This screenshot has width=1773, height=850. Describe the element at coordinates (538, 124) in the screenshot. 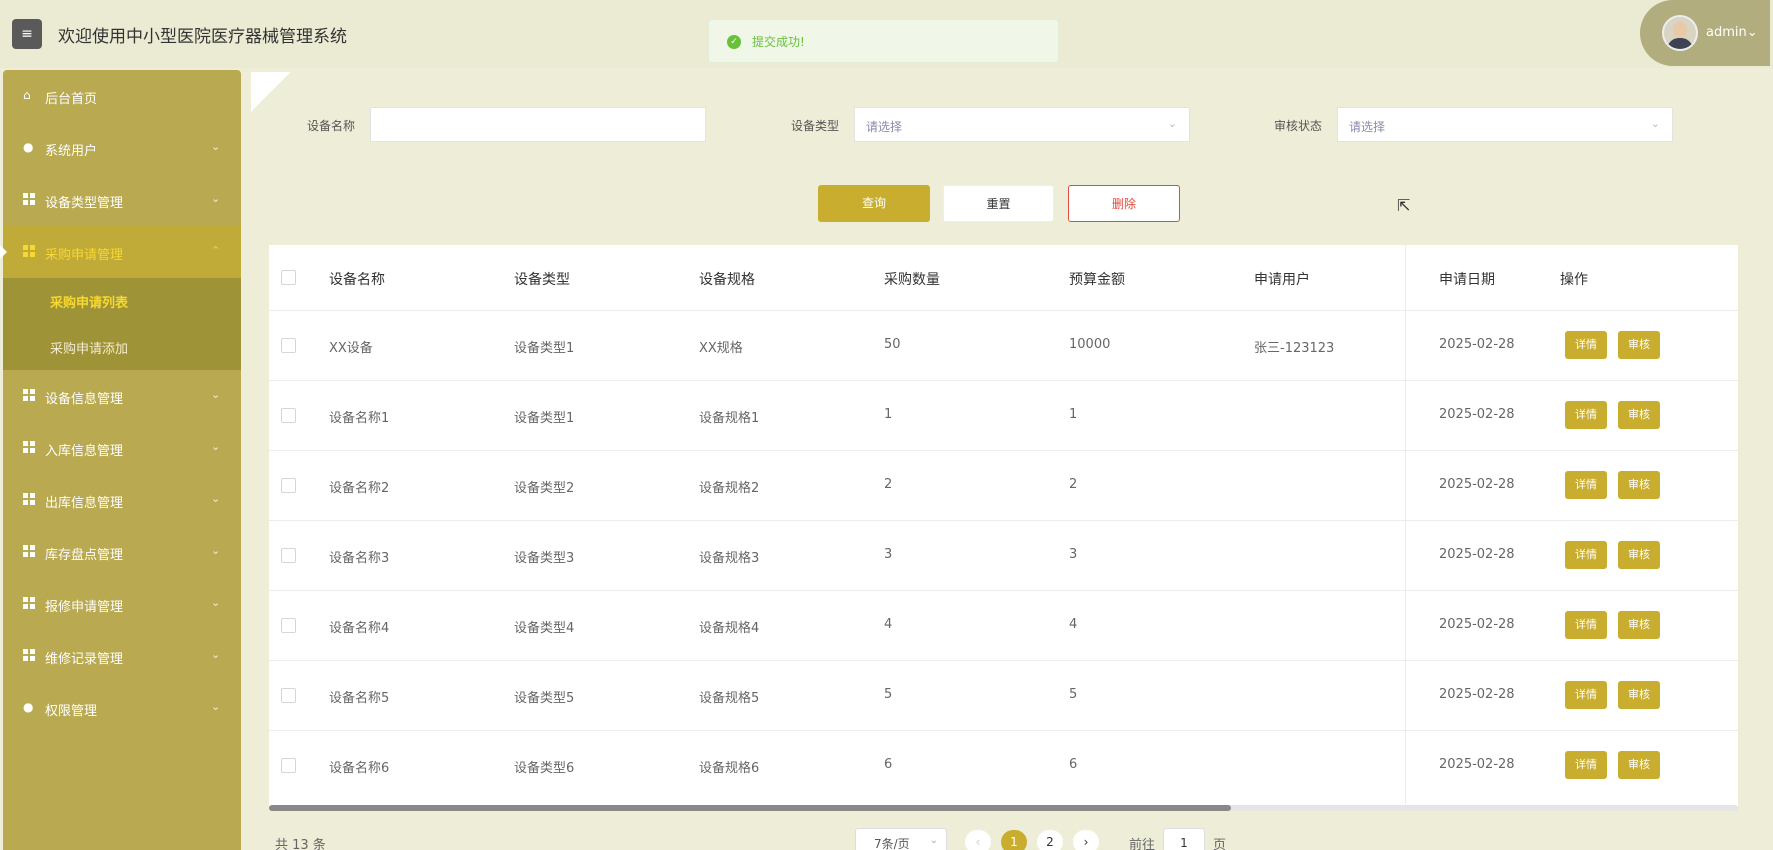

I see `device-name-input` at that location.